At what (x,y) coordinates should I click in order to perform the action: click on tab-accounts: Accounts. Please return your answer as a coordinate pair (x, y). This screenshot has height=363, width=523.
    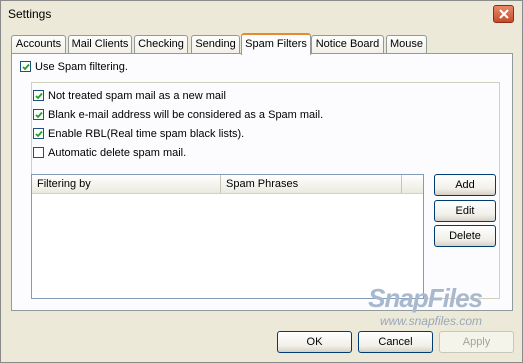
    Looking at the image, I should click on (38, 44).